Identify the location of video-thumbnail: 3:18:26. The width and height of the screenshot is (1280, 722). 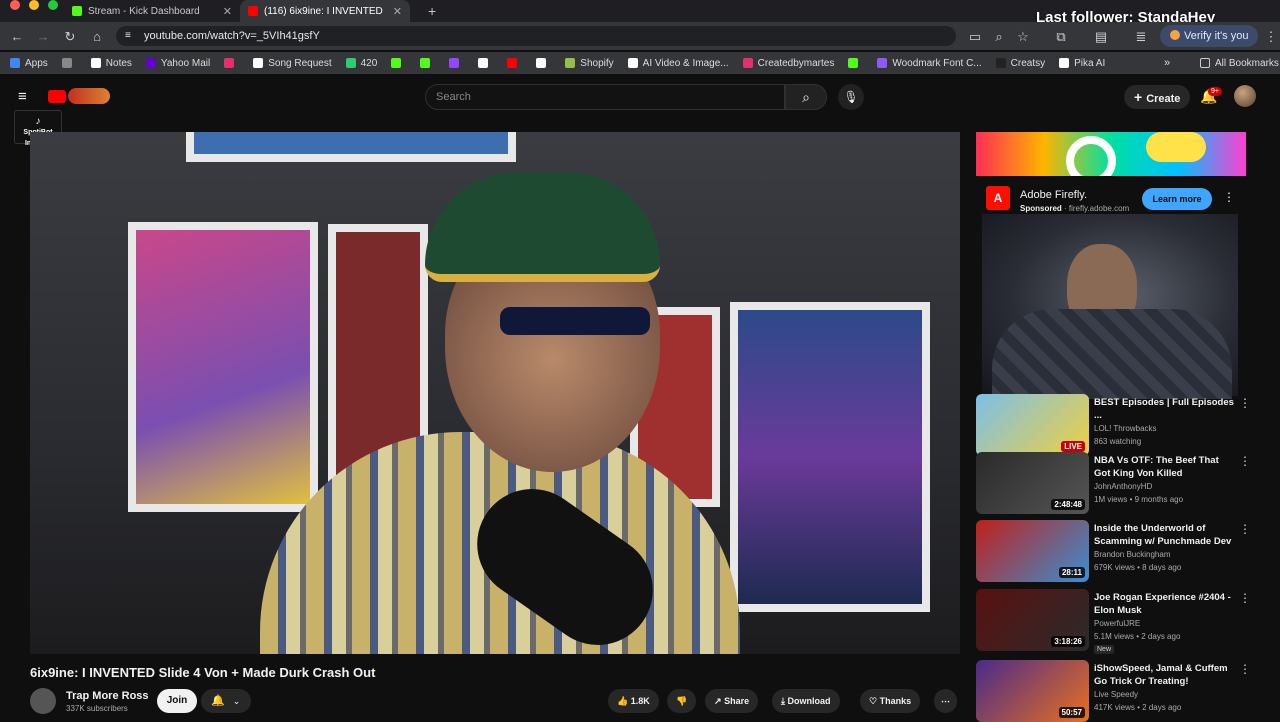
(1032, 620).